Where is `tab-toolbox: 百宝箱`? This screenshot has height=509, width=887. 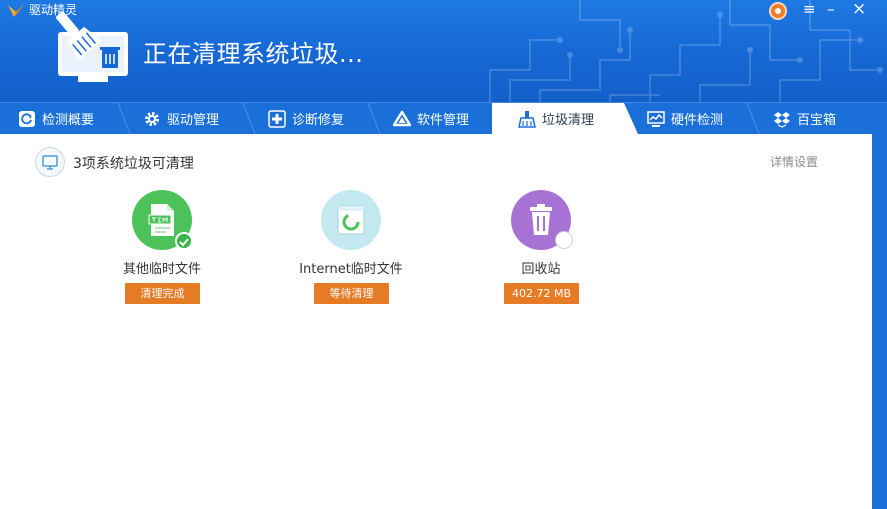 tab-toolbox: 百宝箱 is located at coordinates (823, 118).